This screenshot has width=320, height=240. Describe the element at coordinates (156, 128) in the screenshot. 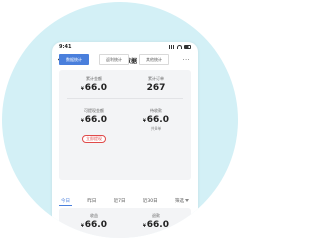

I see `pending-count: 共8单` at that location.